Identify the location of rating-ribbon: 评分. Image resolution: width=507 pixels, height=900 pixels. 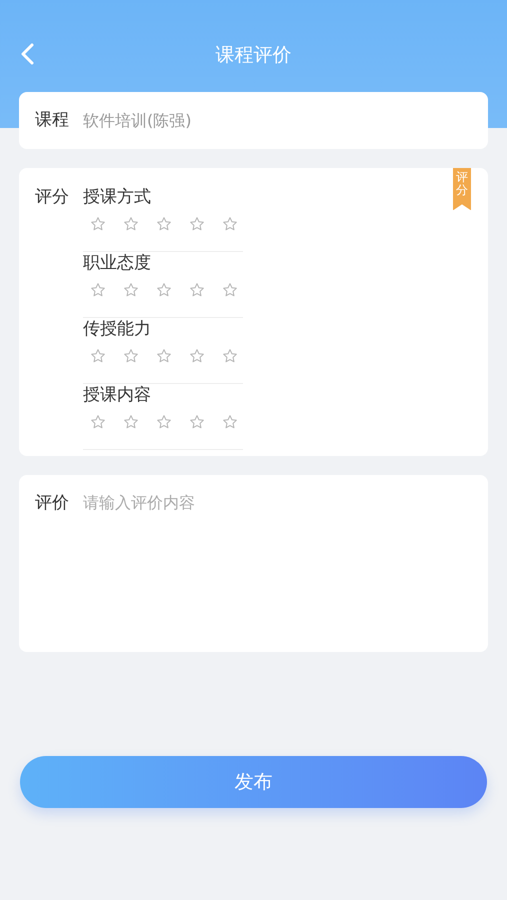
(462, 189).